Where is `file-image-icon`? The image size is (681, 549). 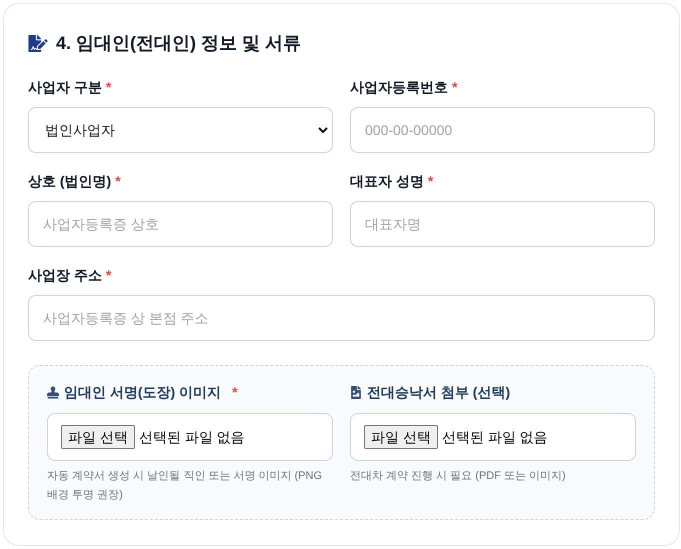 file-image-icon is located at coordinates (356, 392).